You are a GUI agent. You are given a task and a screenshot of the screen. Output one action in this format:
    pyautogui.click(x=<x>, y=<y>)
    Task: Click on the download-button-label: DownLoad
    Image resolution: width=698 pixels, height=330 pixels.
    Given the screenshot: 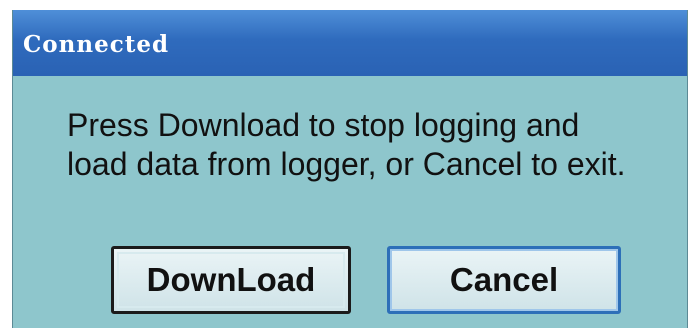 What is the action you would take?
    pyautogui.click(x=231, y=279)
    